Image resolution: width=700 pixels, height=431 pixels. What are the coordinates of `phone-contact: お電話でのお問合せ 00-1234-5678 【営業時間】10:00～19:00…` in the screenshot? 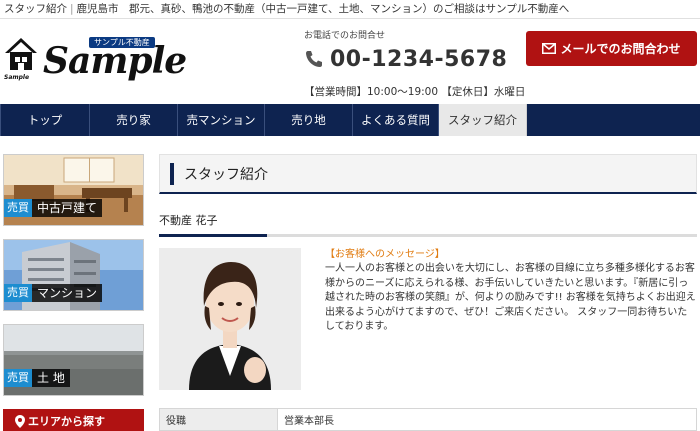 It's located at (415, 63).